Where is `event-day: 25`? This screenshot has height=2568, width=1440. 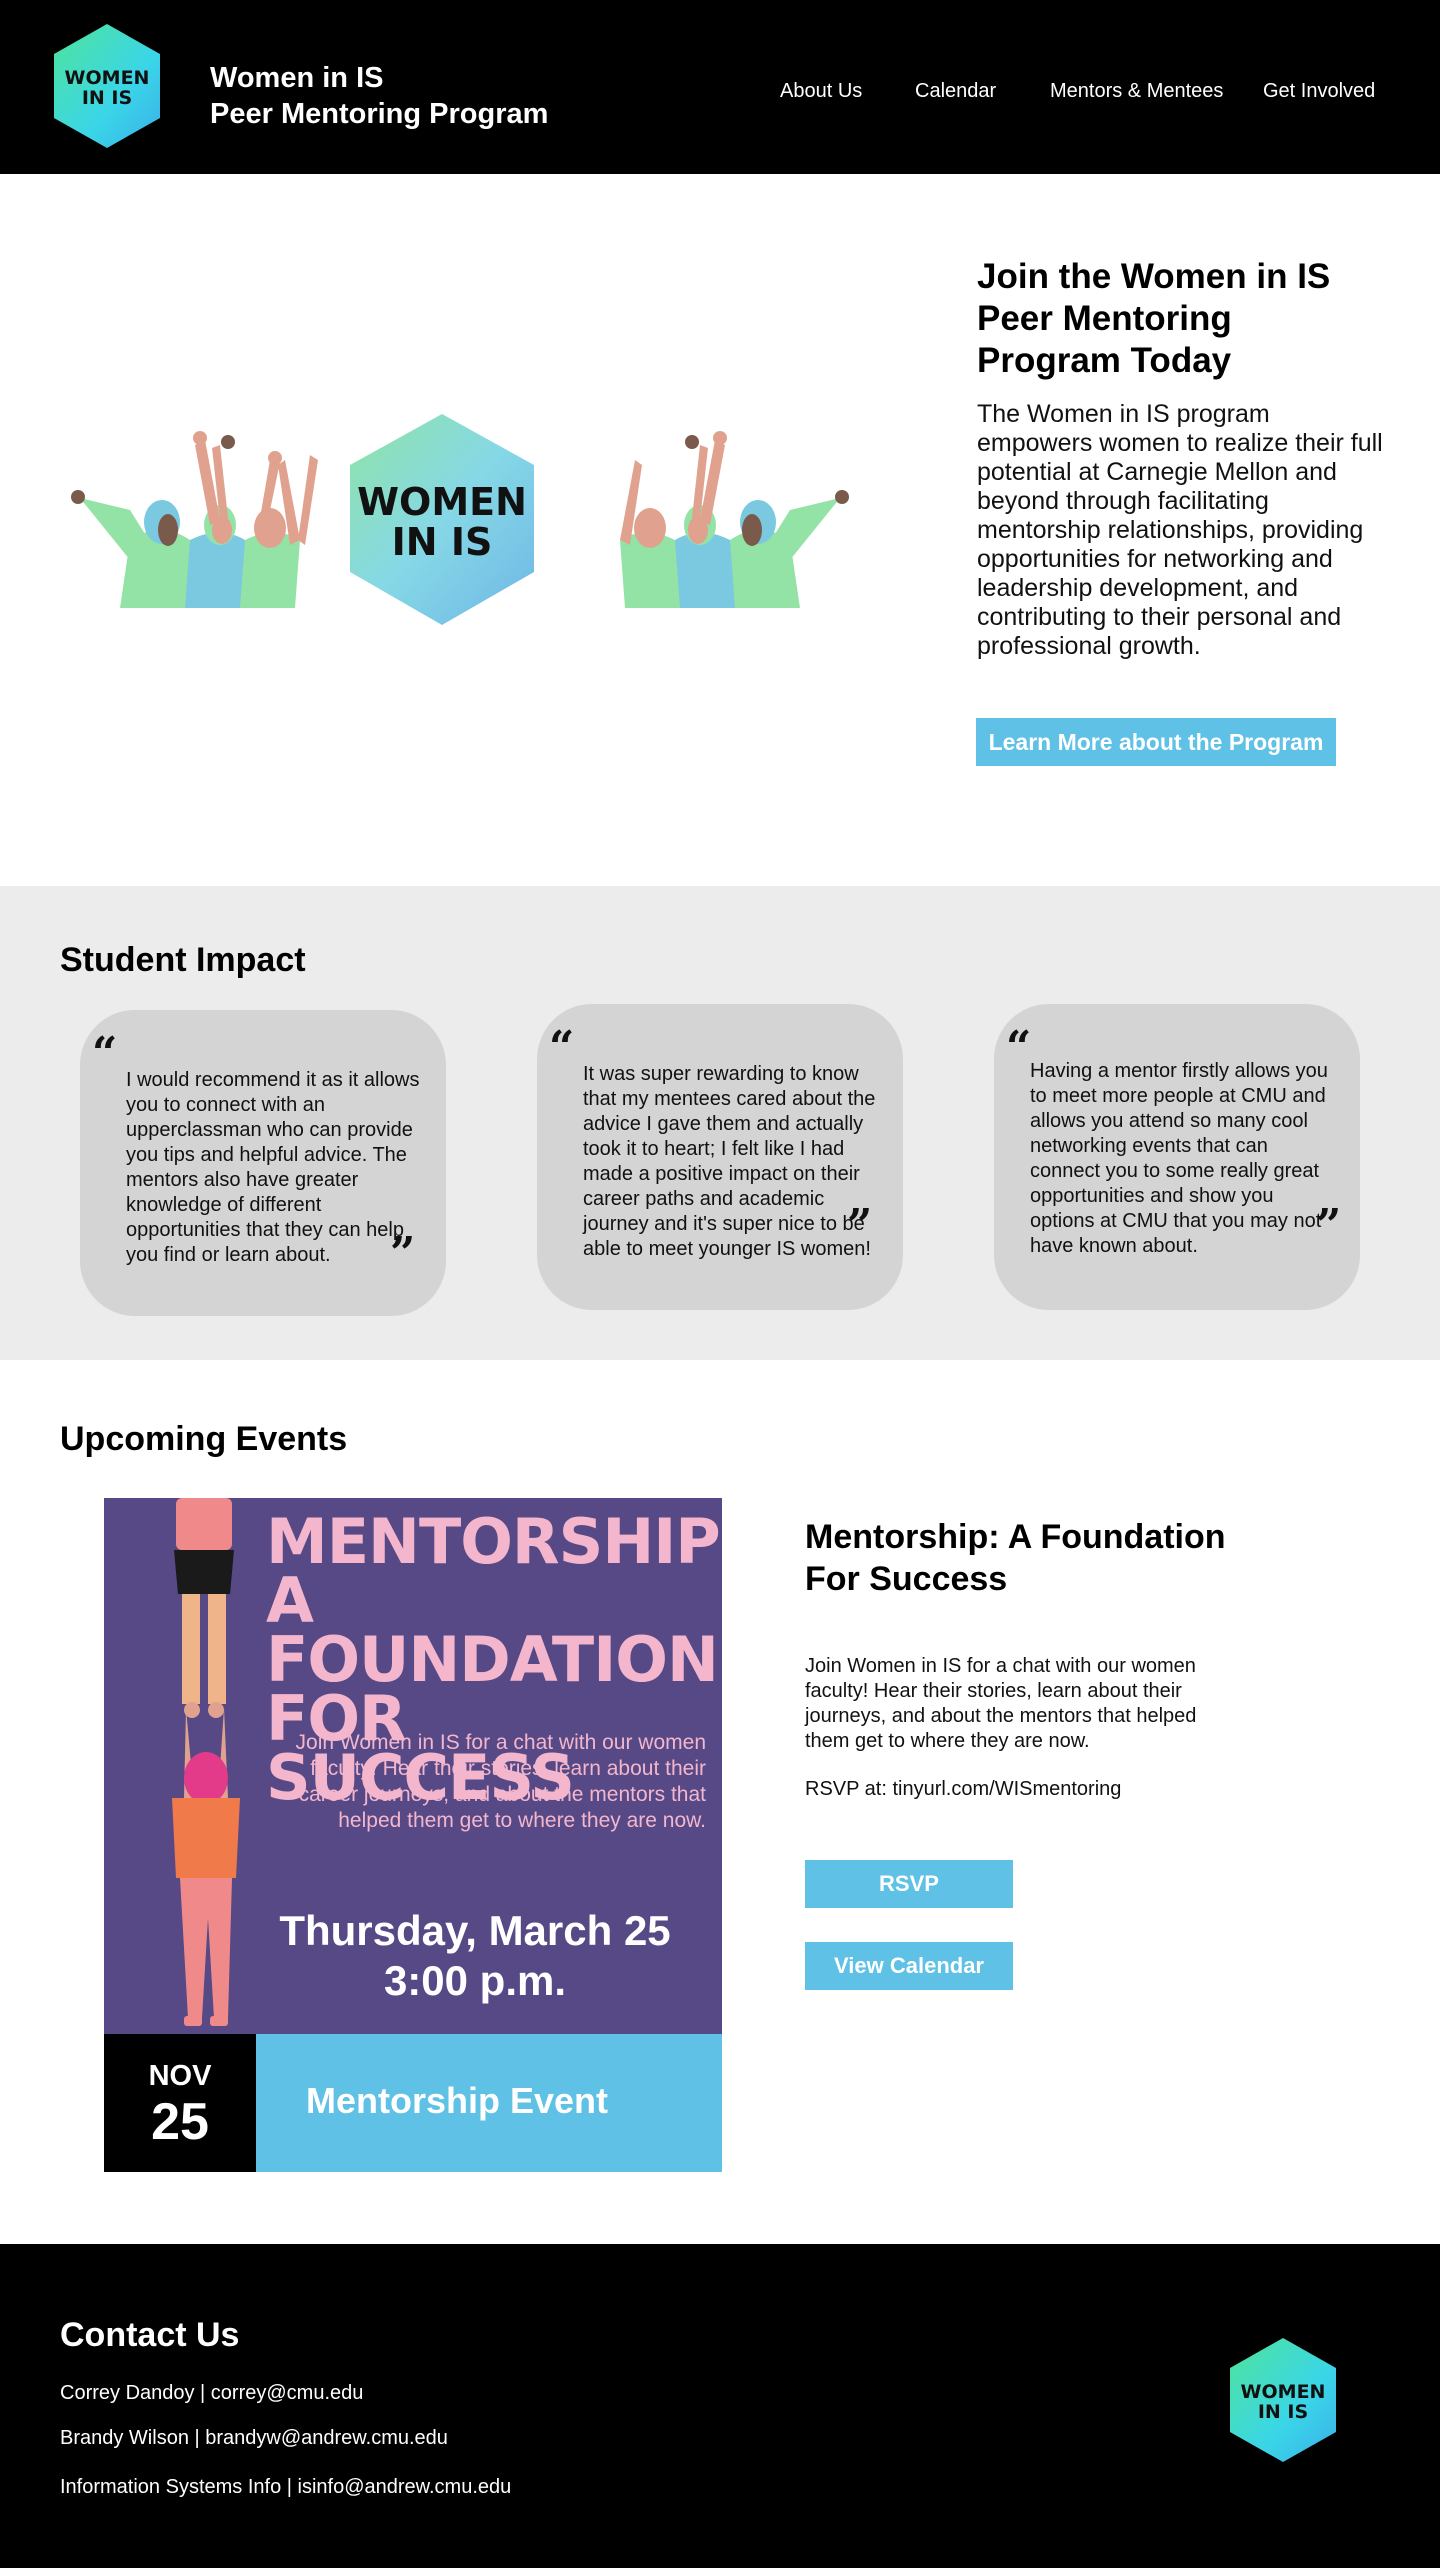 event-day: 25 is located at coordinates (180, 2122).